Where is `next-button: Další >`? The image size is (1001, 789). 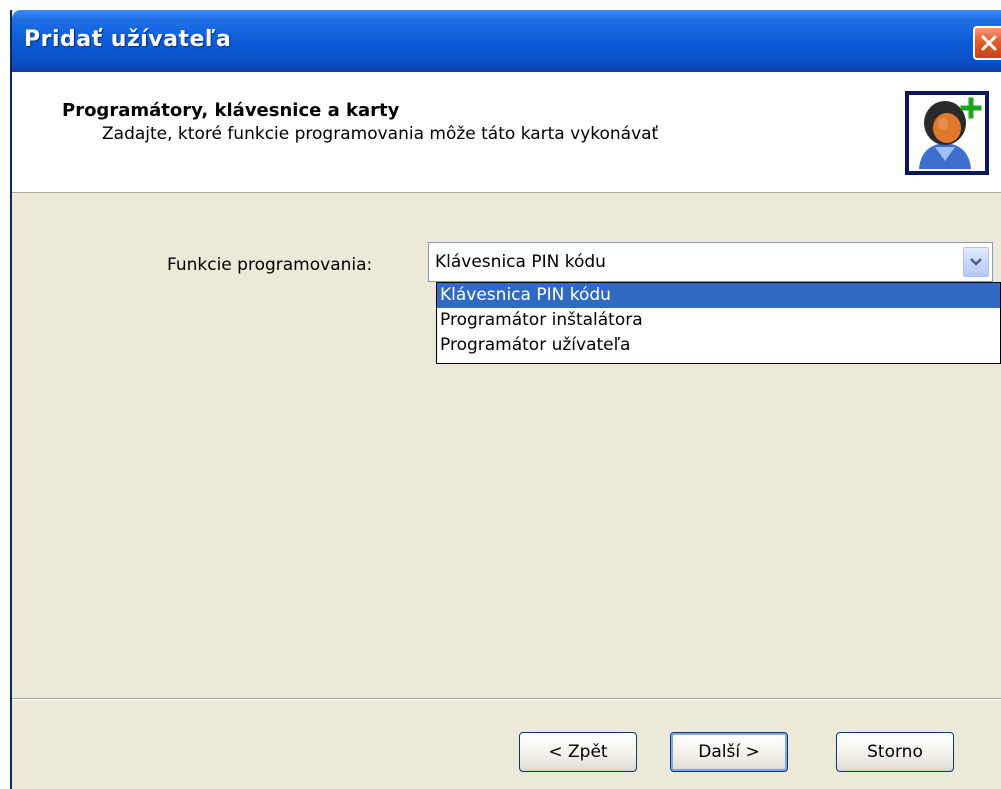 next-button: Další > is located at coordinates (729, 752).